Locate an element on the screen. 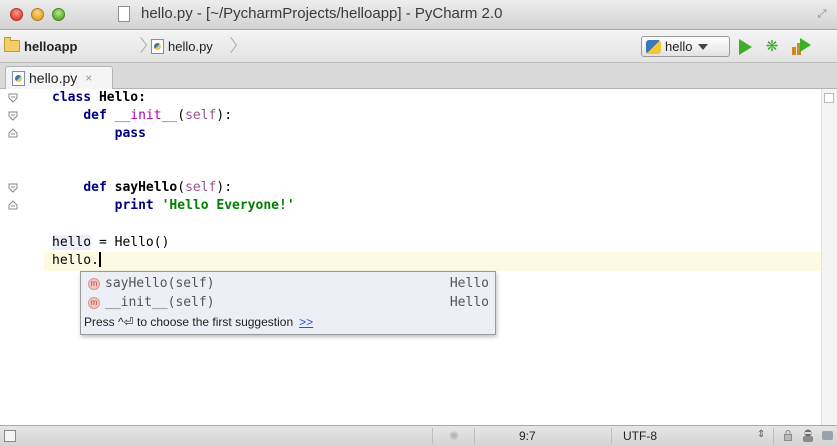 Image resolution: width=837 pixels, height=446 pixels. window-zoom-button is located at coordinates (58, 14).